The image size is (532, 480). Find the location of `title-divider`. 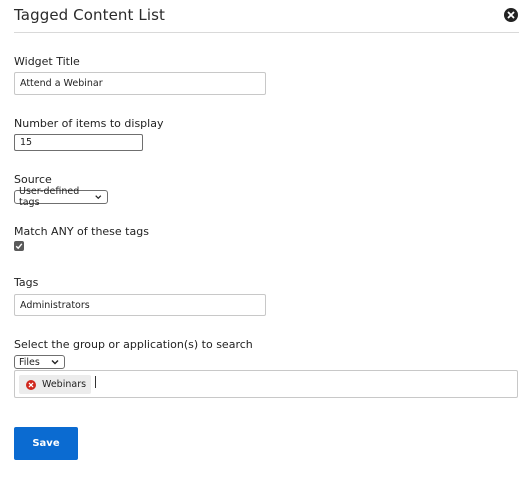

title-divider is located at coordinates (266, 32).